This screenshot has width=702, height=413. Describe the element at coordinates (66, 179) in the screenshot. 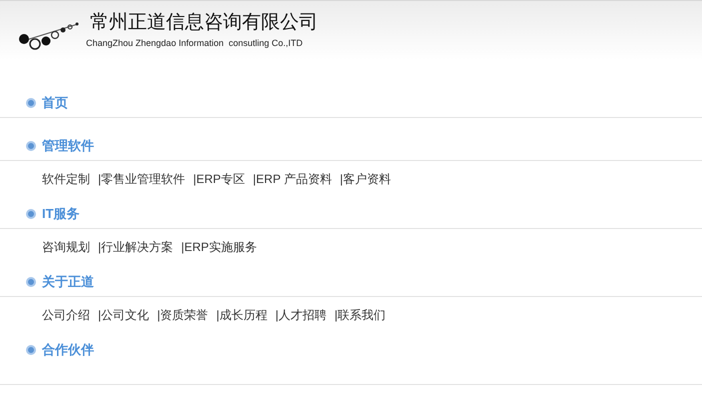

I see `nav-link: 软件定制` at that location.